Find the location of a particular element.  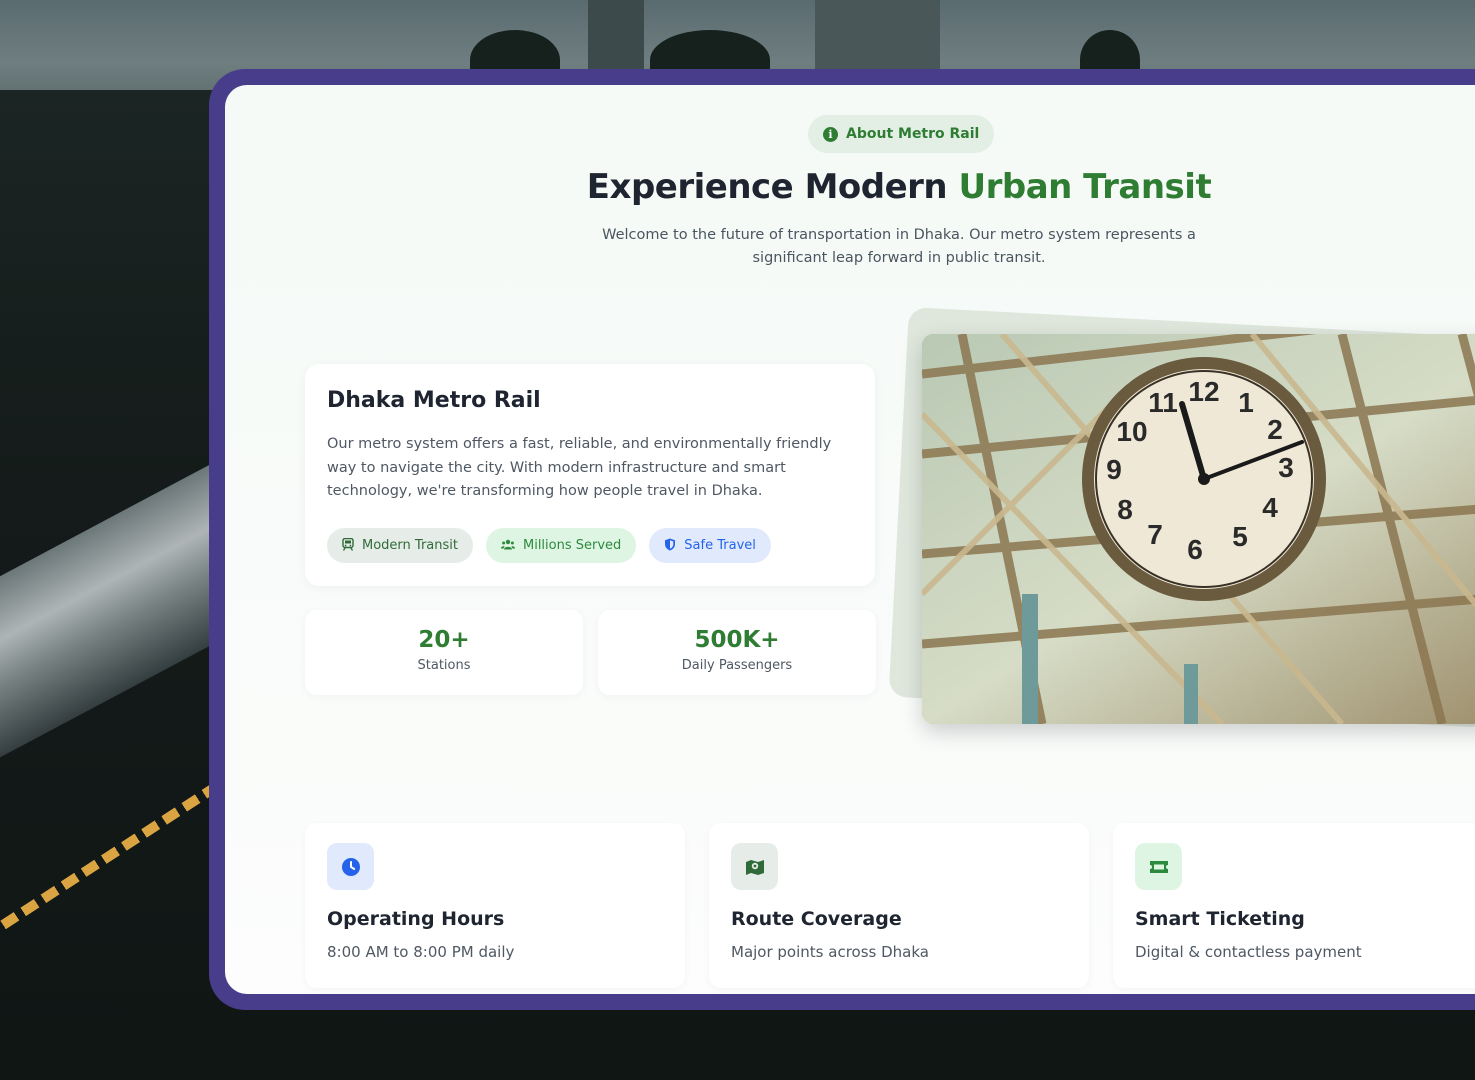

svg-text: 12 is located at coordinates (1203, 391).